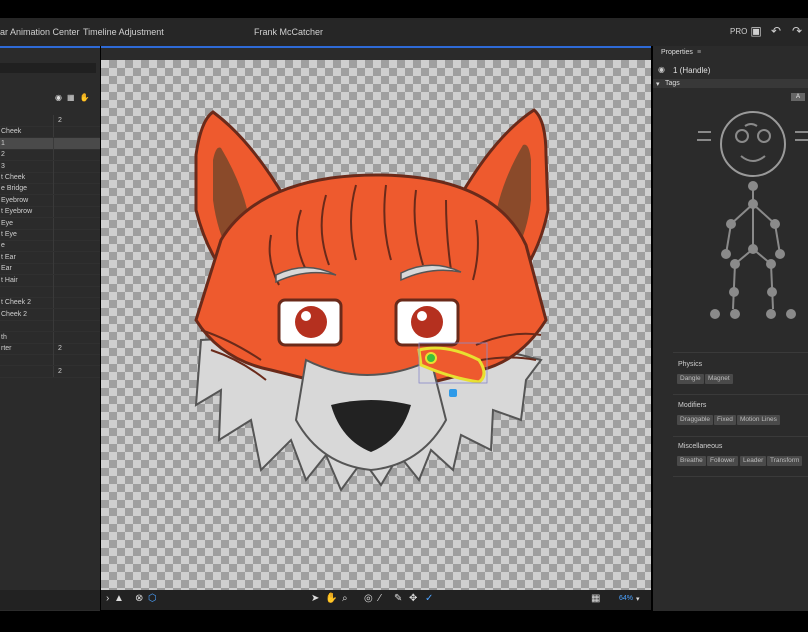  What do you see at coordinates (797, 31) in the screenshot?
I see `redo-icon: ↷` at bounding box center [797, 31].